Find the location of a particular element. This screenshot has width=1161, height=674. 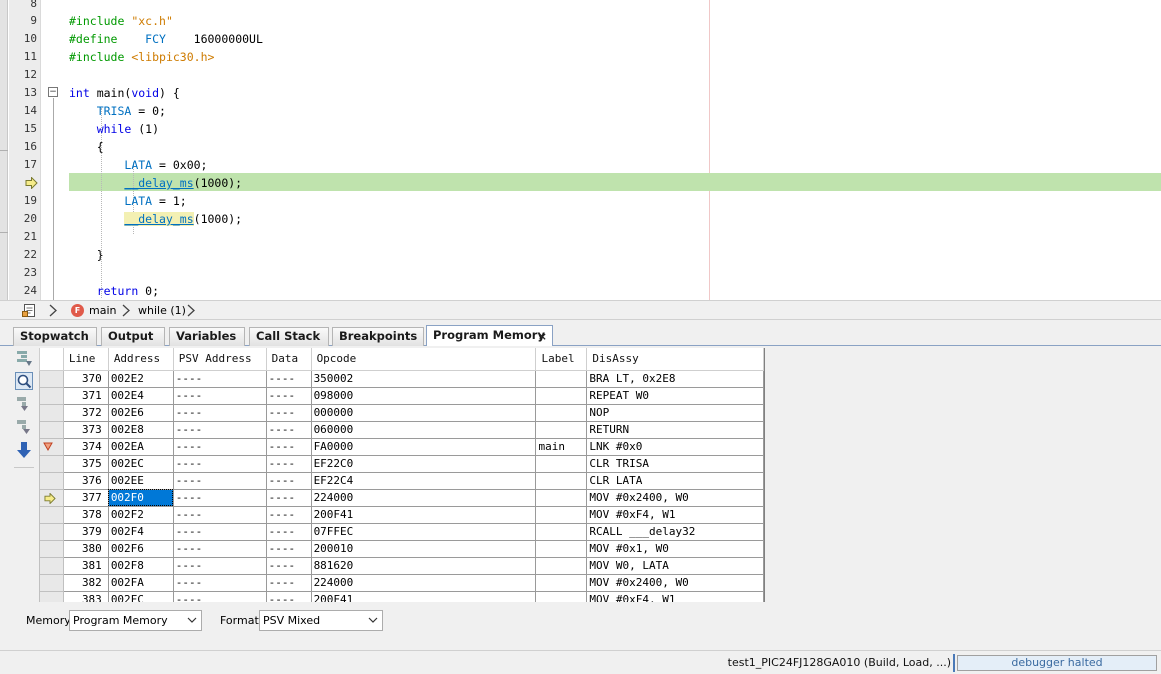

table-row: 372 002E6 ---- ---- 000000 NOP is located at coordinates (401, 412).